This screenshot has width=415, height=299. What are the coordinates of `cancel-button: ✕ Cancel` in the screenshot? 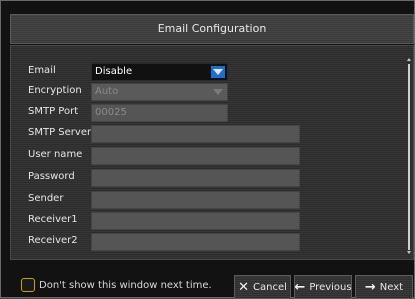 It's located at (262, 287).